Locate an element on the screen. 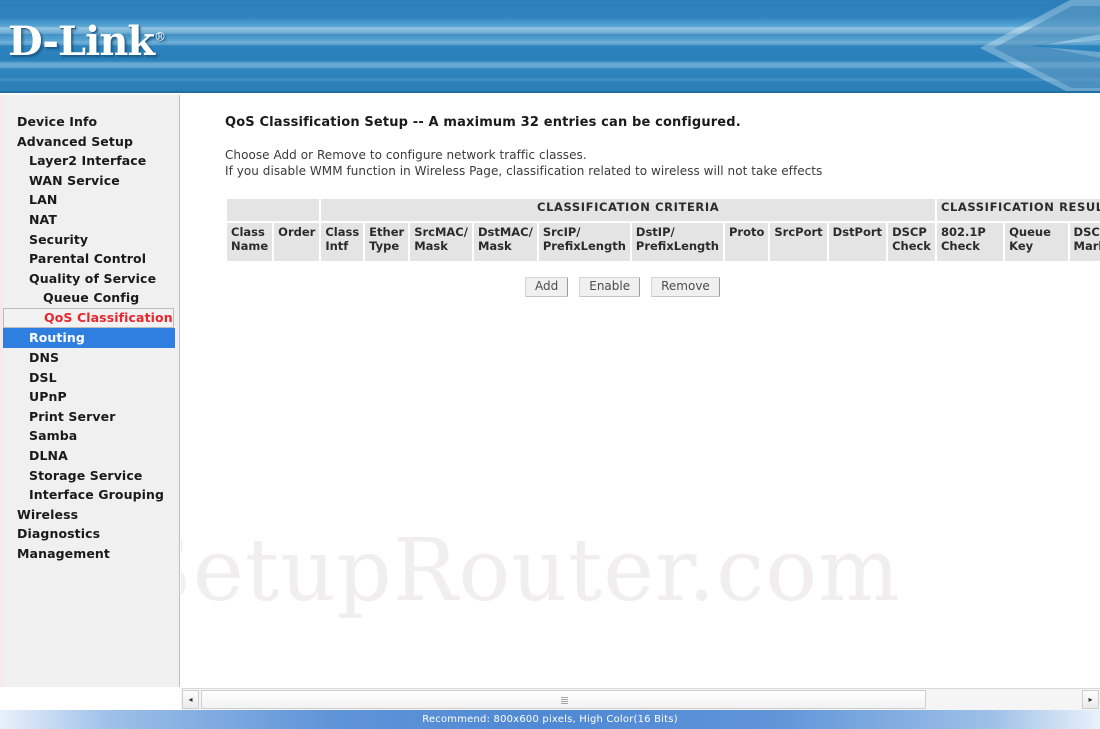  sidebar-item-upnp: UPnP is located at coordinates (91, 397).